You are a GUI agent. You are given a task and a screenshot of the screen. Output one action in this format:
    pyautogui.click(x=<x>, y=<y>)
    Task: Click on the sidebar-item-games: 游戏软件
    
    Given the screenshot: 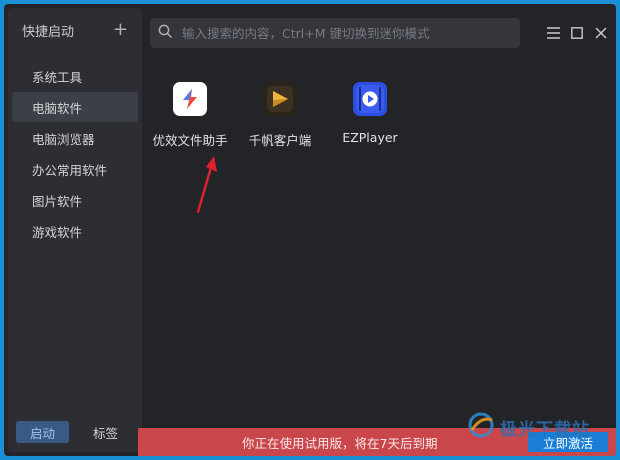 What is the action you would take?
    pyautogui.click(x=75, y=231)
    